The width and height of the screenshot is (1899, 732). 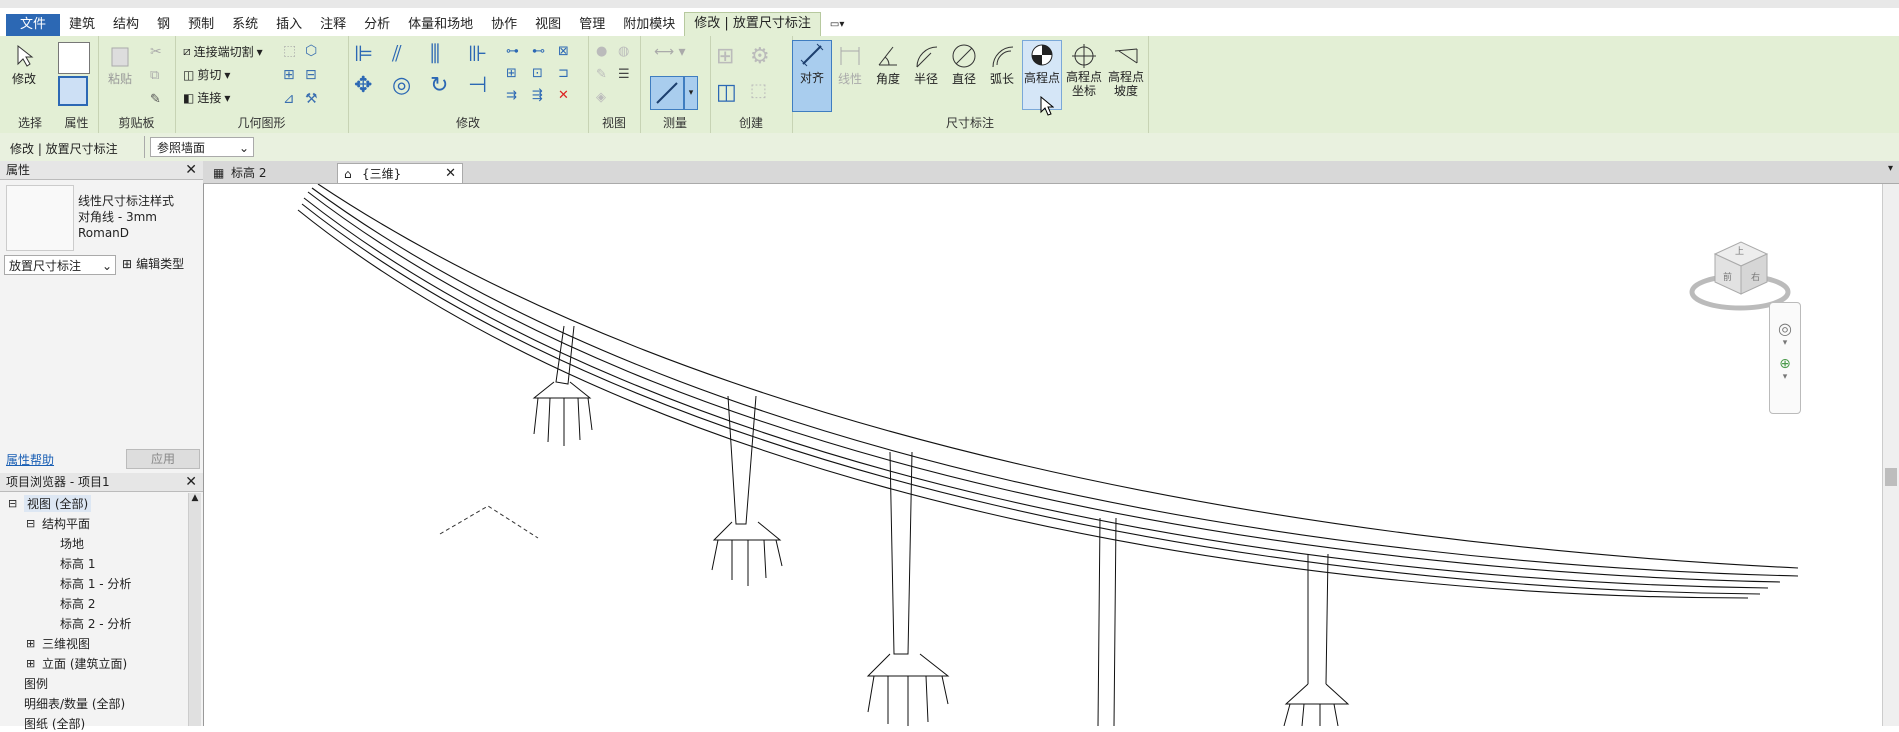 What do you see at coordinates (294, 99) in the screenshot?
I see `beam-join-icon: ⊿` at bounding box center [294, 99].